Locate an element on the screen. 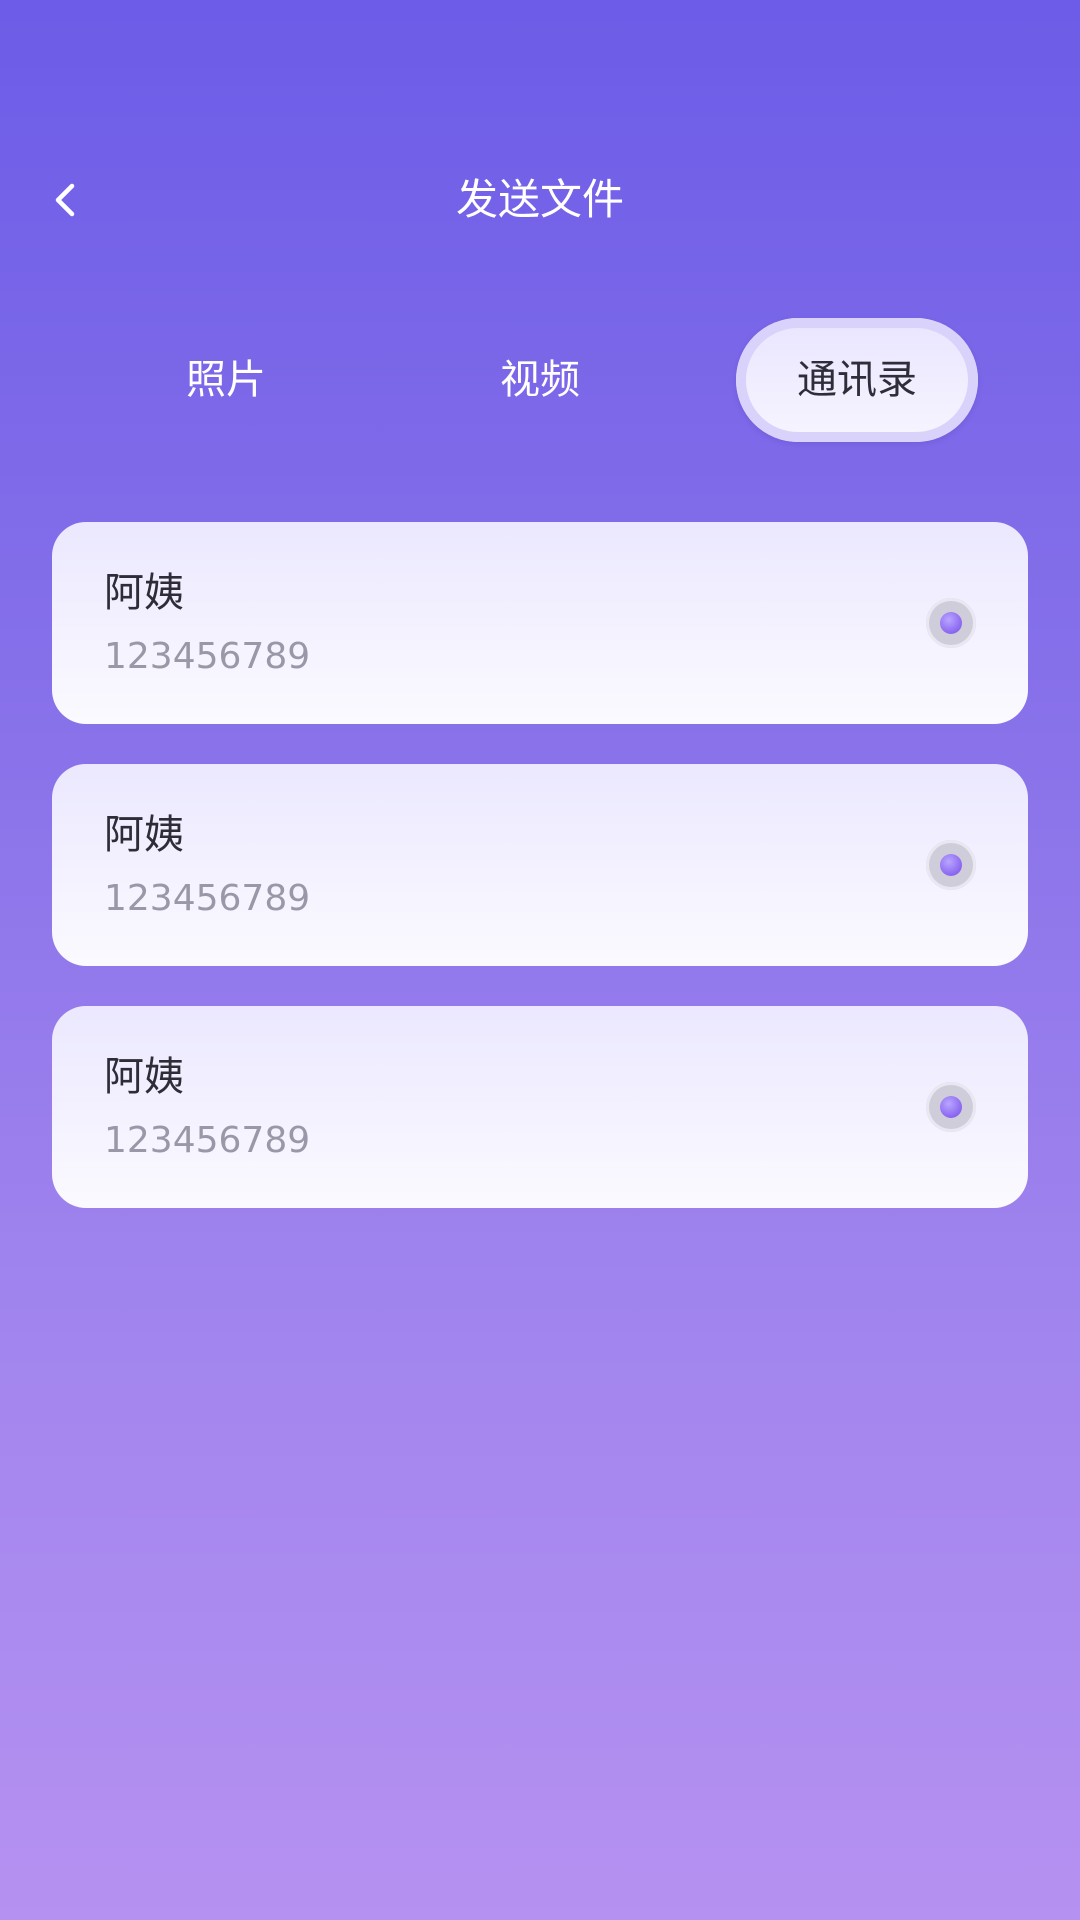 This screenshot has height=1920, width=1080. tab-photos: 照片 is located at coordinates (226, 380).